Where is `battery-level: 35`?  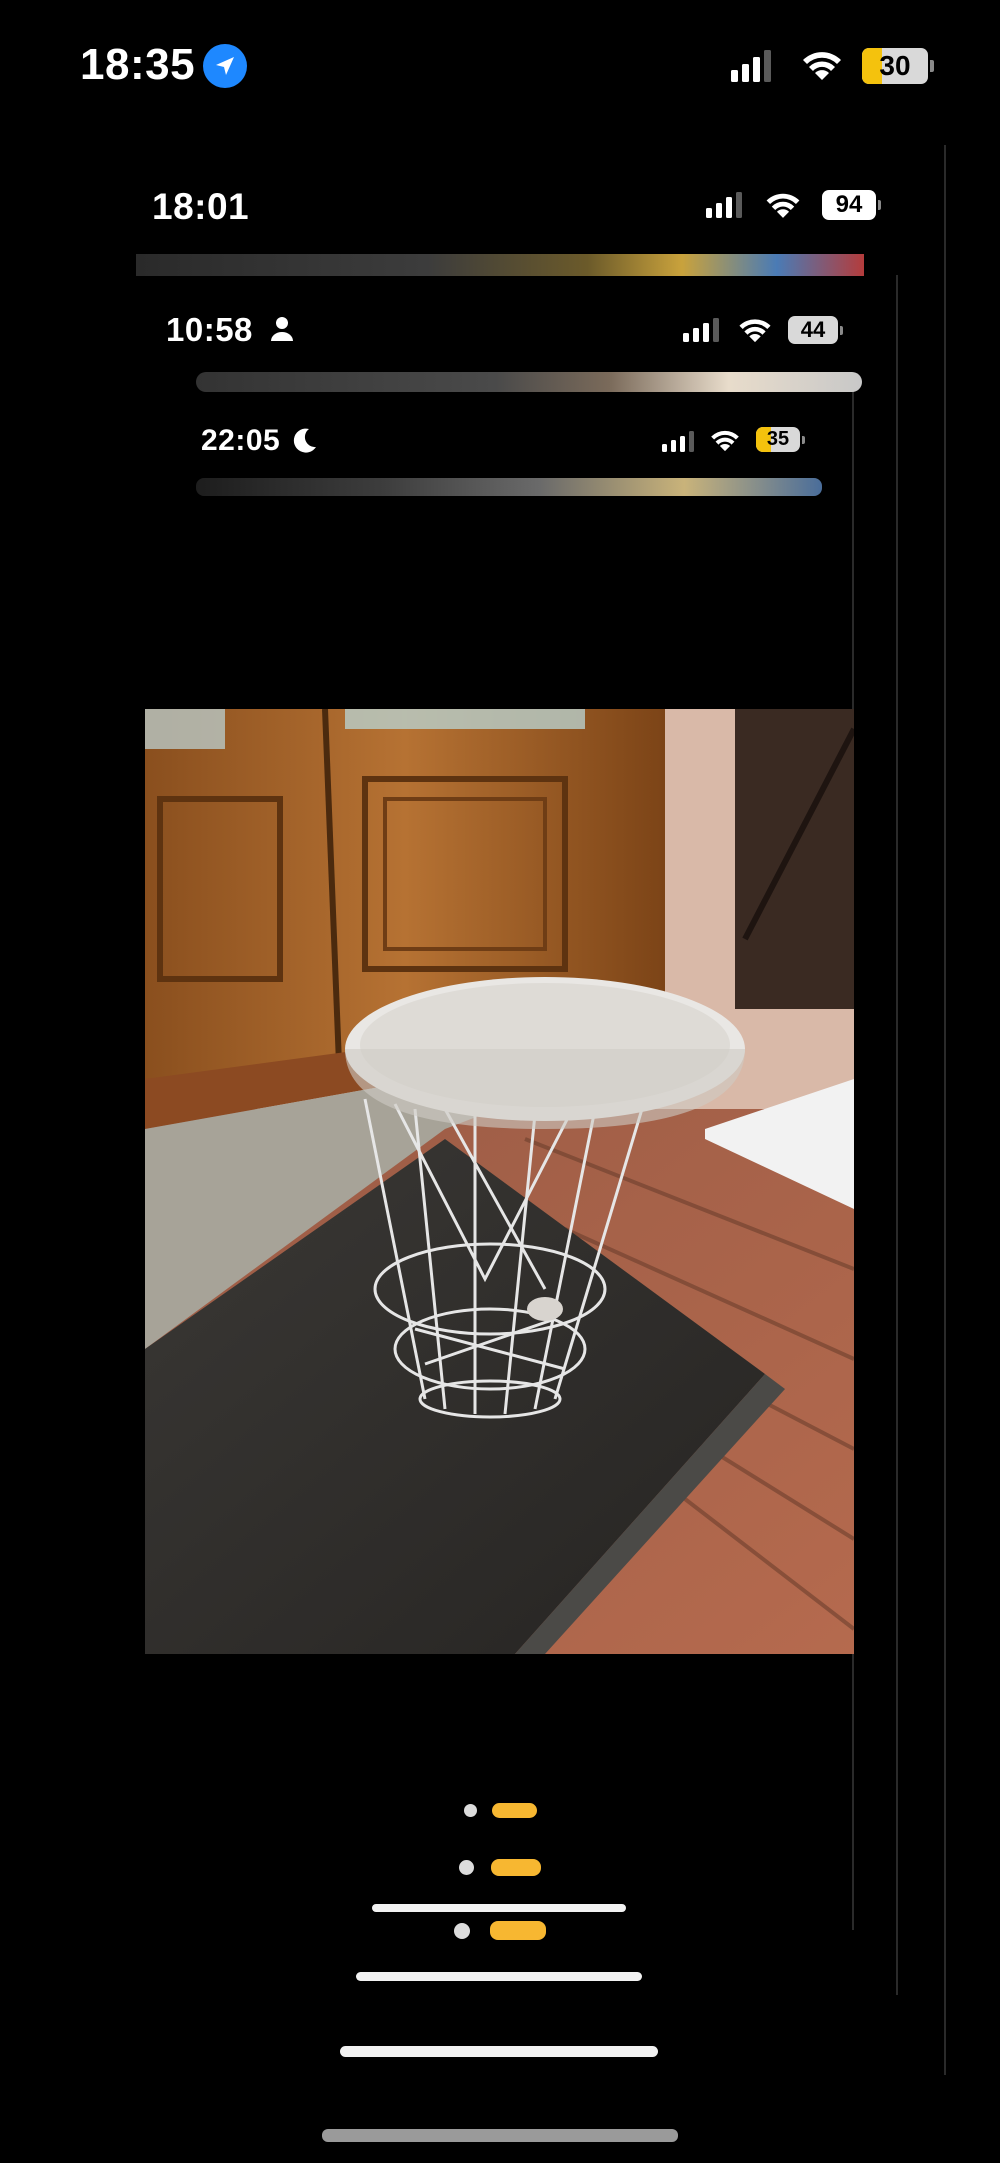 battery-level: 35 is located at coordinates (778, 439).